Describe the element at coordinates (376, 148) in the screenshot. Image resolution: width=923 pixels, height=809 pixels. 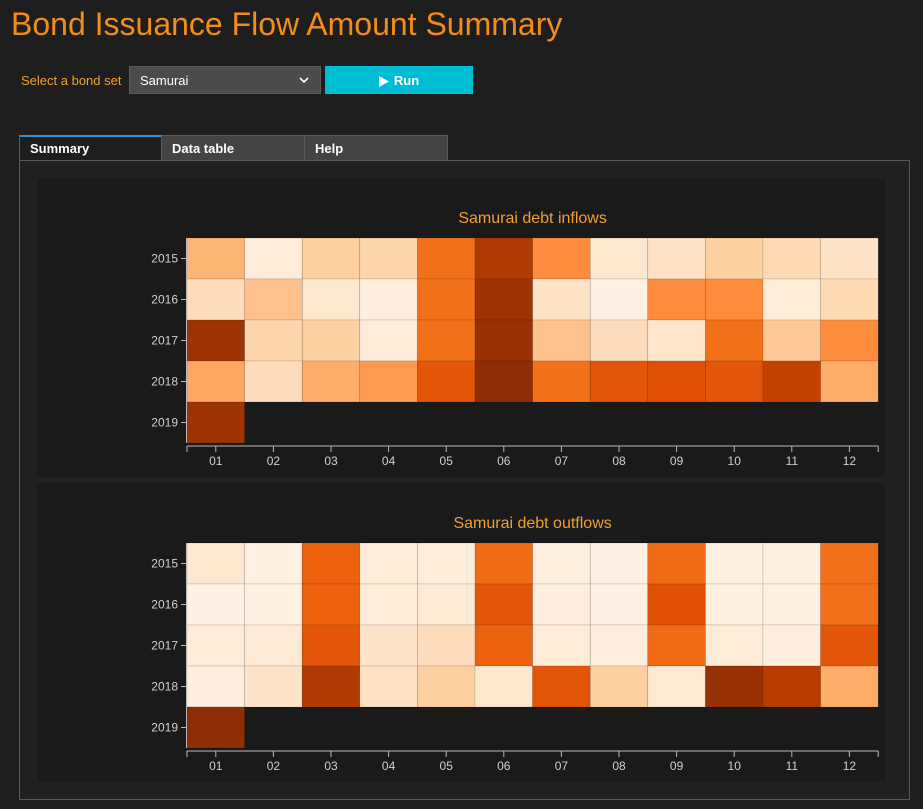
I see `tab-help: Help` at that location.